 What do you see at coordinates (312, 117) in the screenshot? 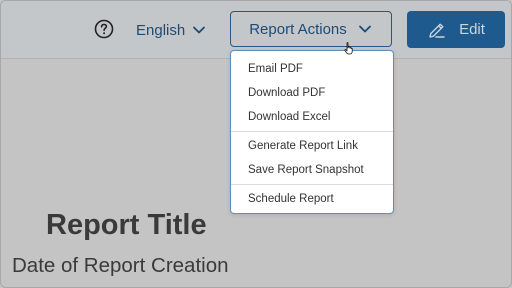
I see `menu-item-download-excel: Download Excel` at bounding box center [312, 117].